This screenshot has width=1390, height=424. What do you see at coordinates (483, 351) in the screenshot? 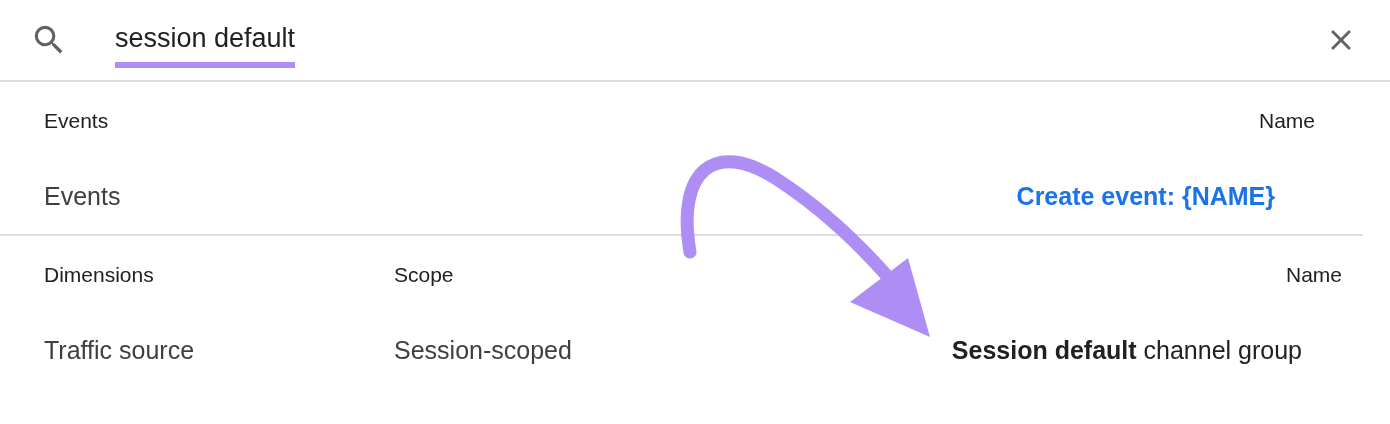
I see `scope-cell-text: Session-scoped` at bounding box center [483, 351].